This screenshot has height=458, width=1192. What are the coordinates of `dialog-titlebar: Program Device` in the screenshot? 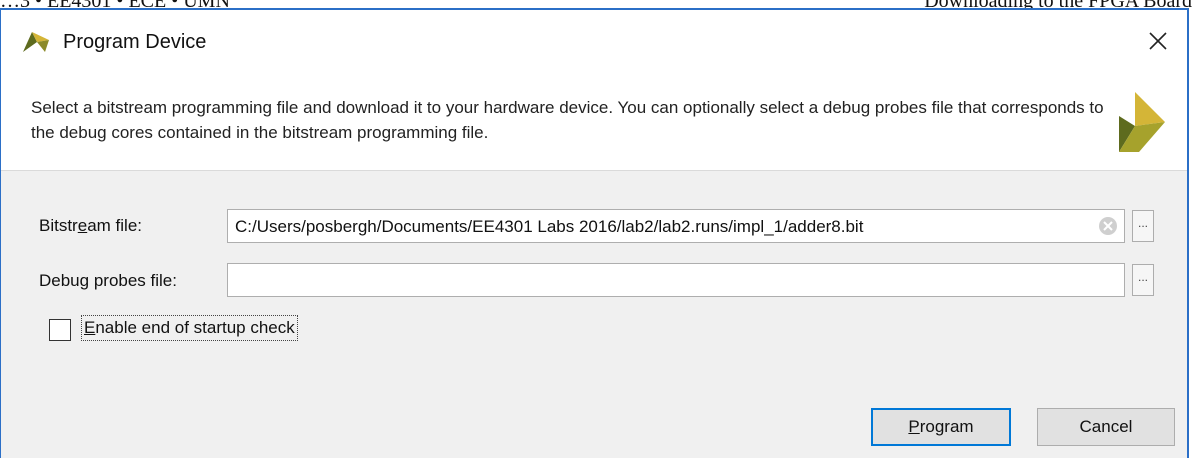 It's located at (594, 43).